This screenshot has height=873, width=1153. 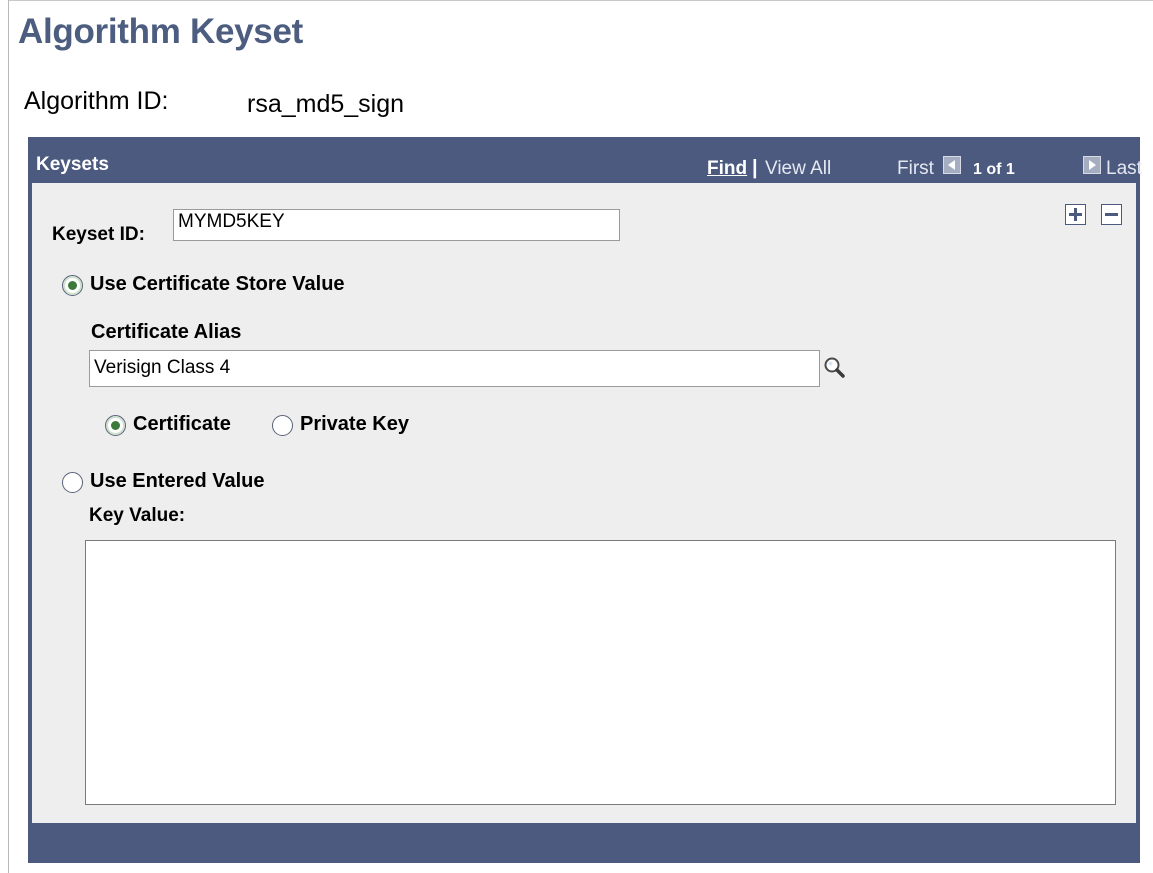 I want to click on add-row-button, so click(x=1075, y=214).